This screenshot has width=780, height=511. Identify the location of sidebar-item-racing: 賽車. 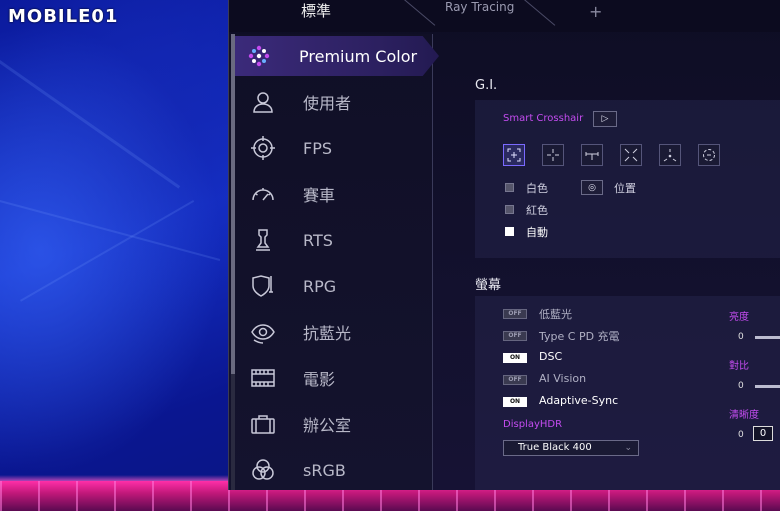
(339, 194).